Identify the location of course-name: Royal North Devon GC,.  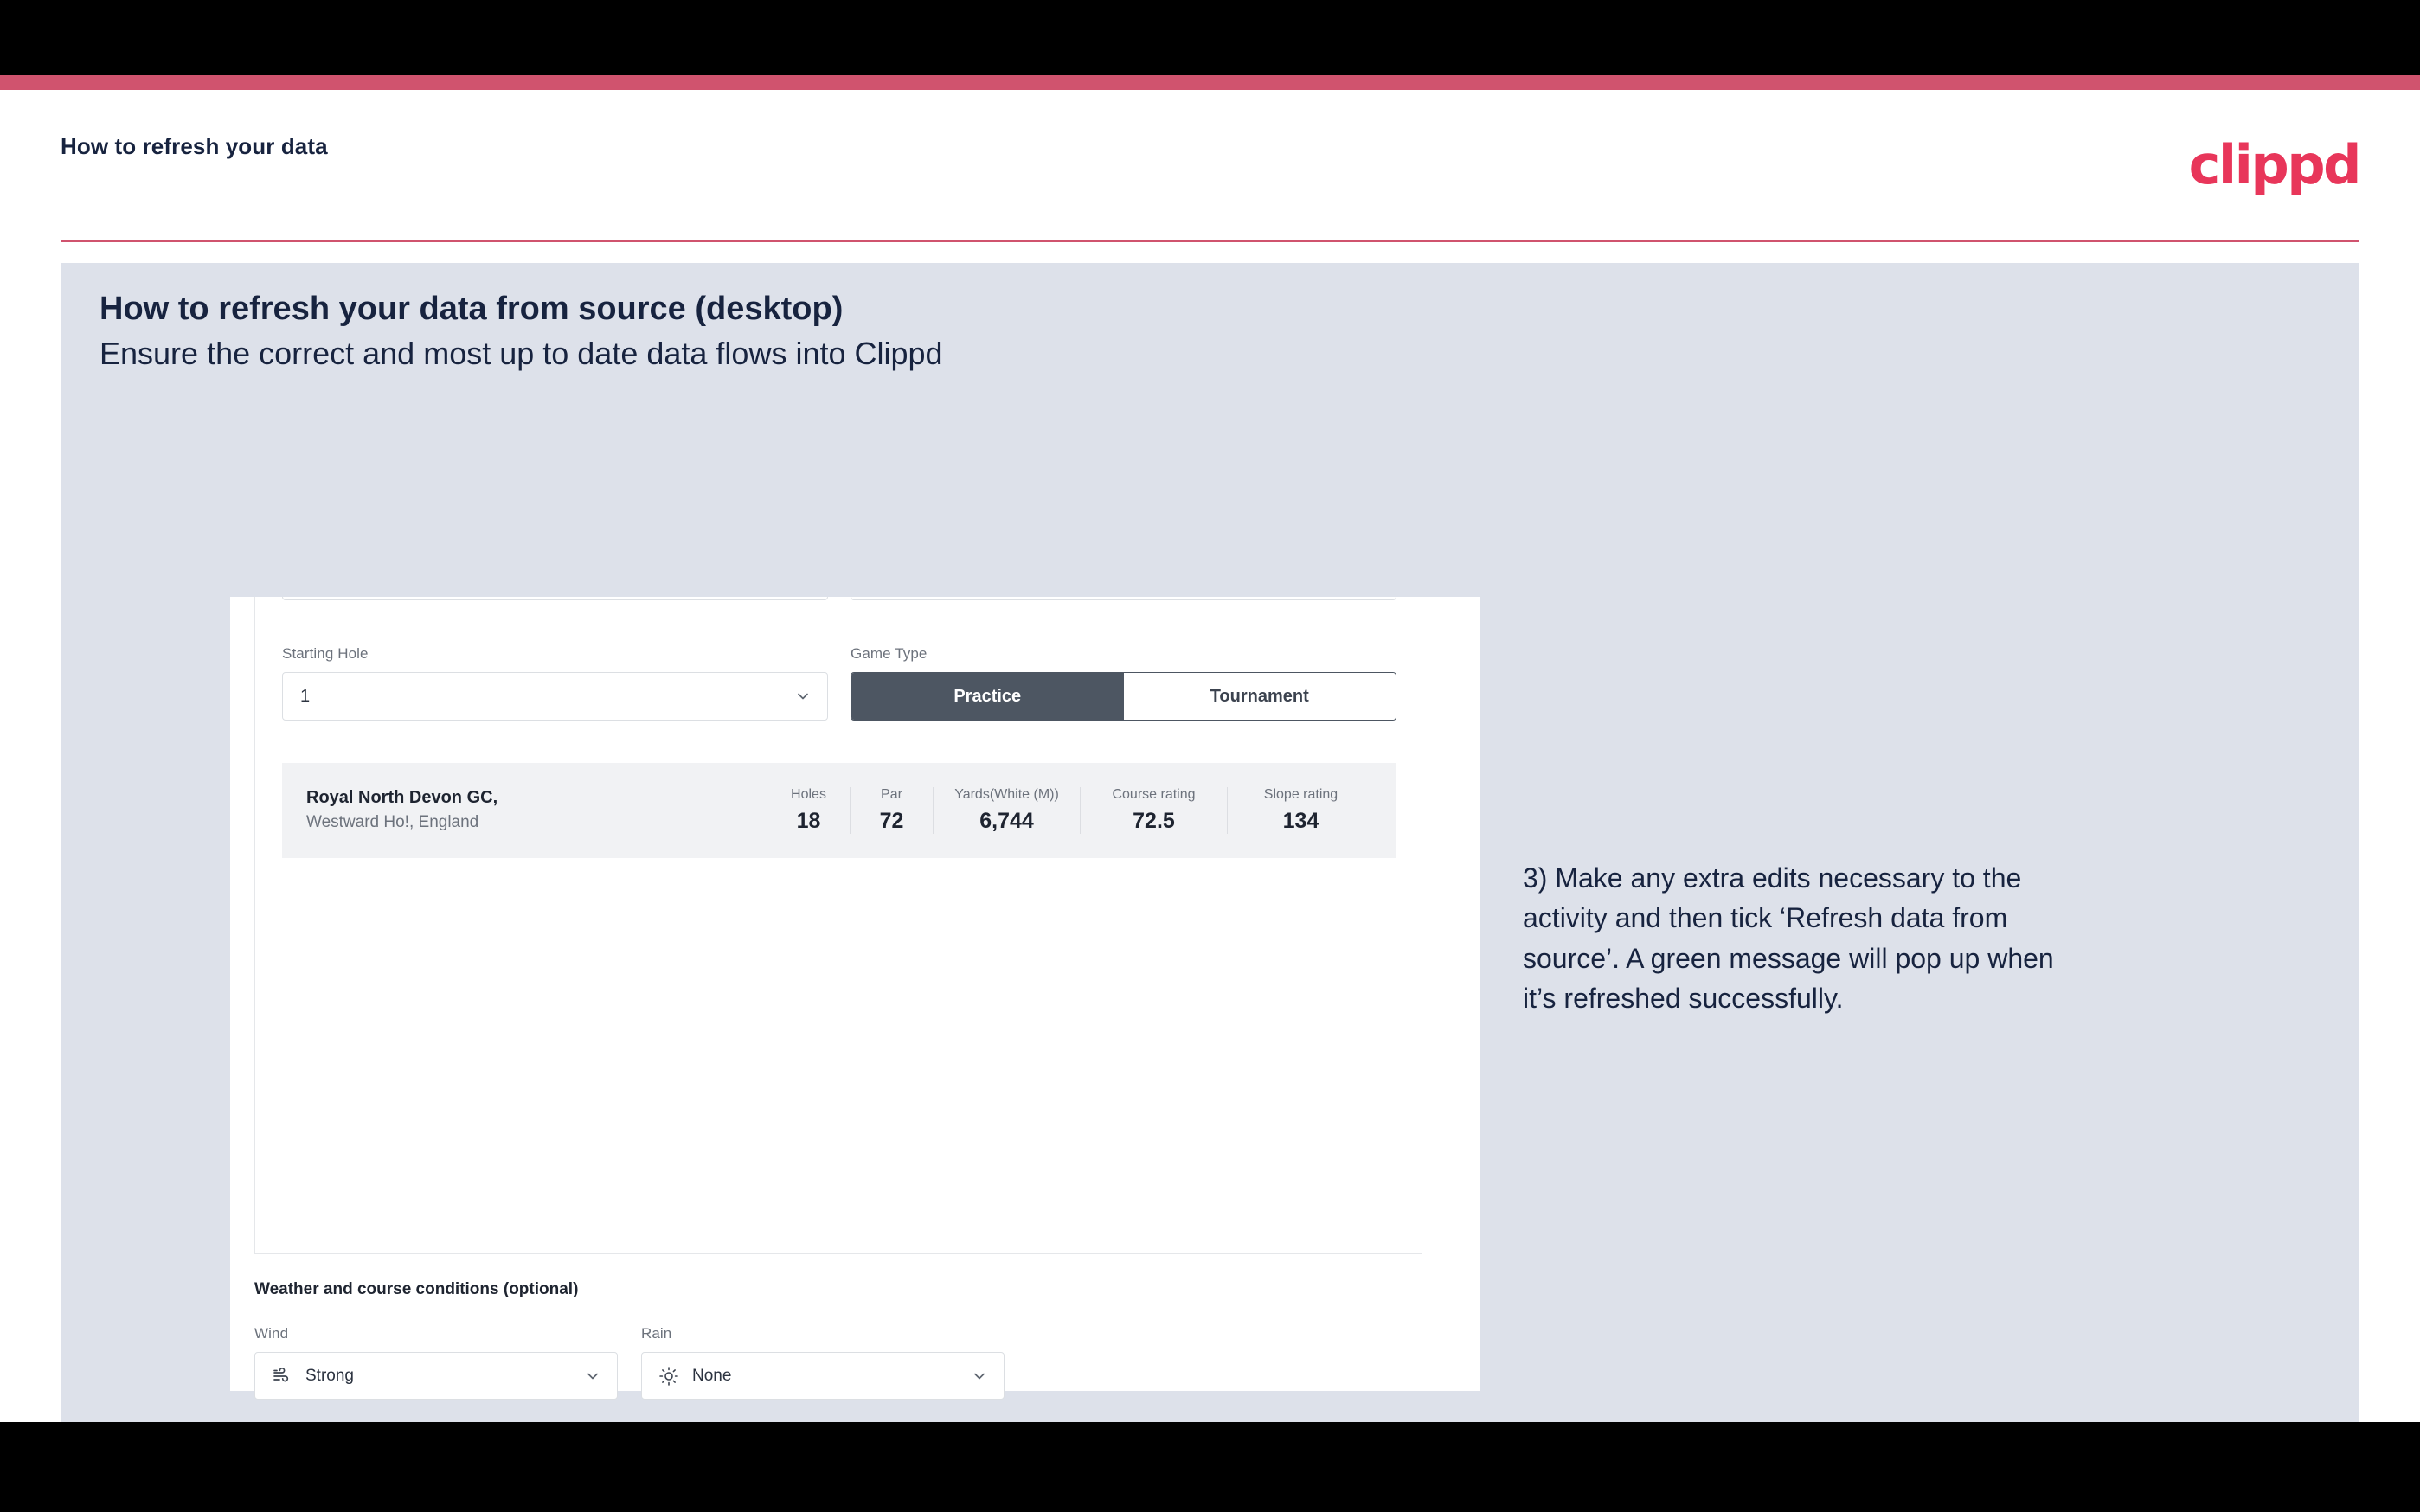
(402, 798).